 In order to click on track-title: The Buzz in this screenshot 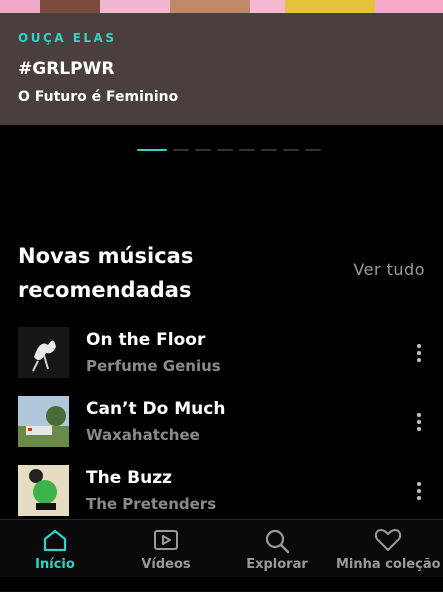, I will do `click(129, 478)`.